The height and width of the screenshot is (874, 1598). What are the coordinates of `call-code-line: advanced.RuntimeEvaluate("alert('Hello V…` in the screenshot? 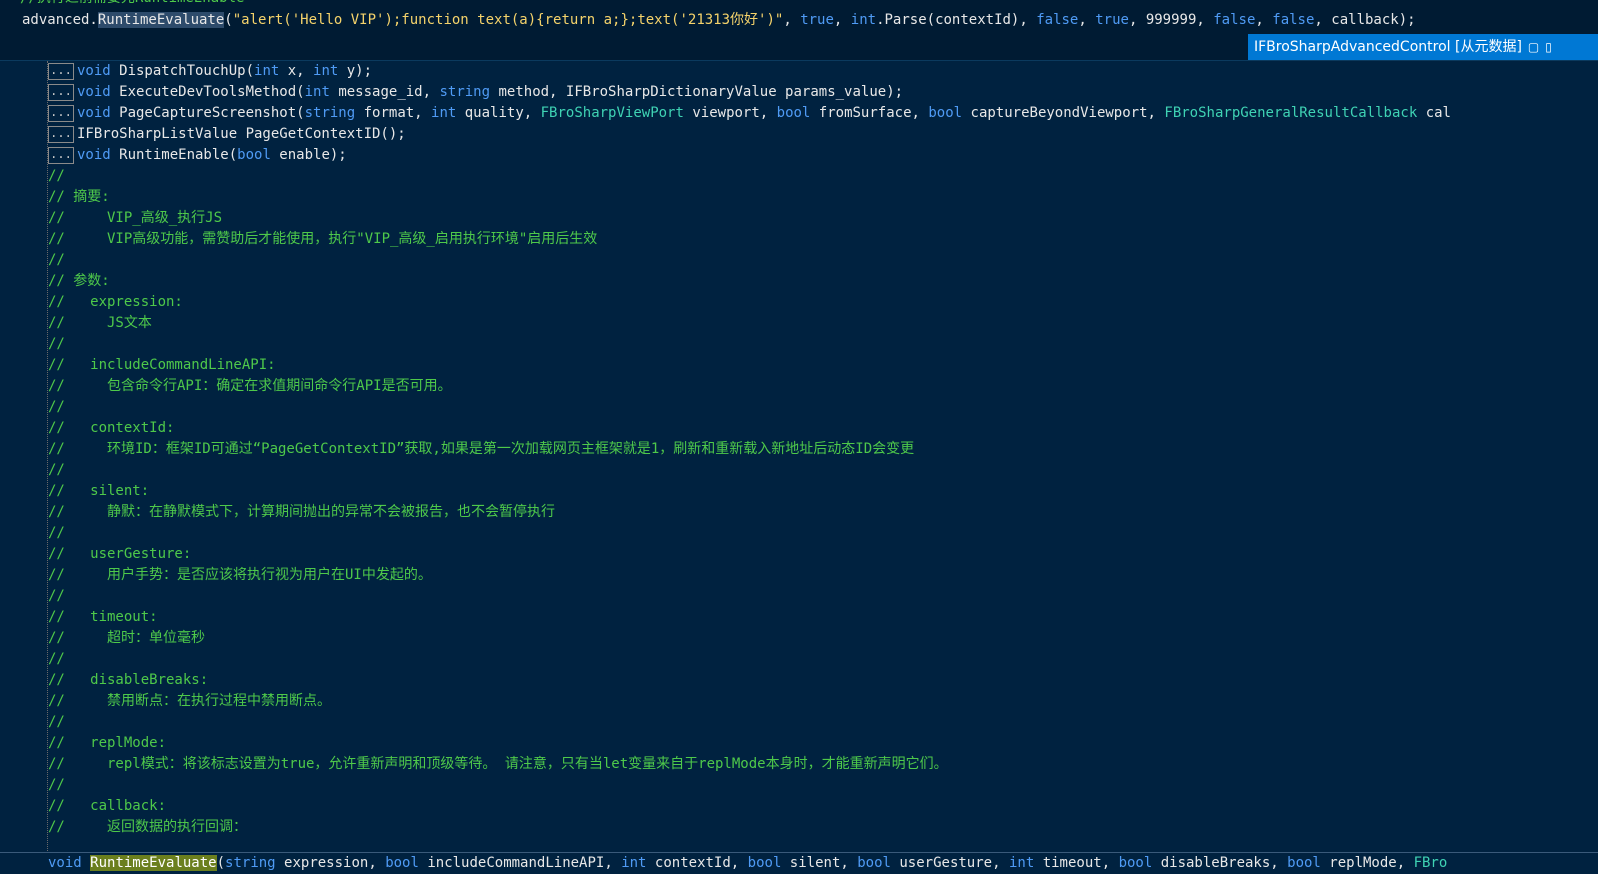 It's located at (719, 20).